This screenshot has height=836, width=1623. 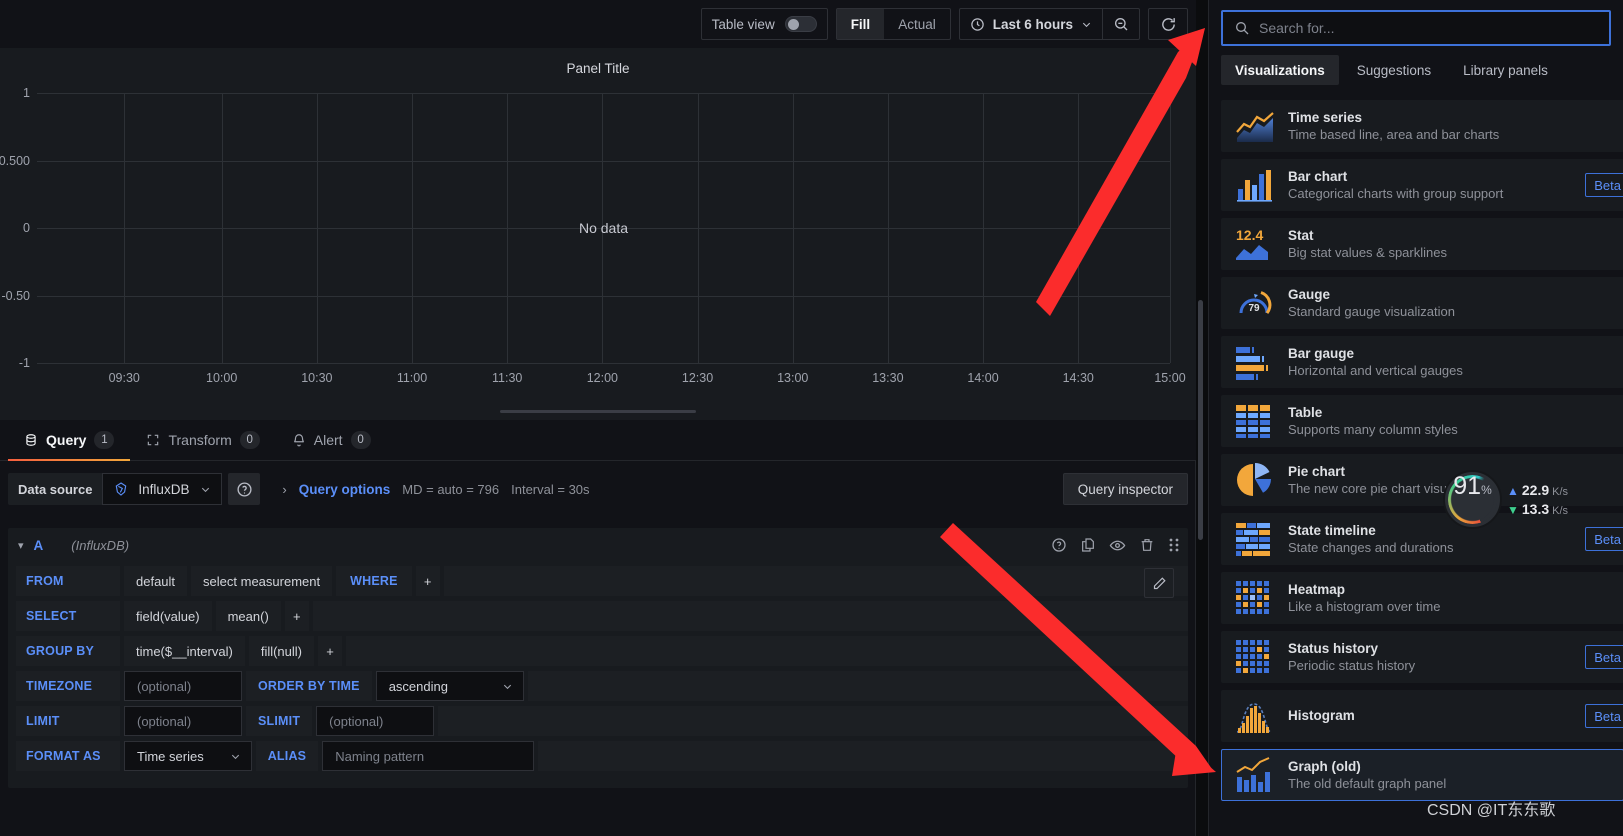 I want to click on zoom-out-button, so click(x=1121, y=24).